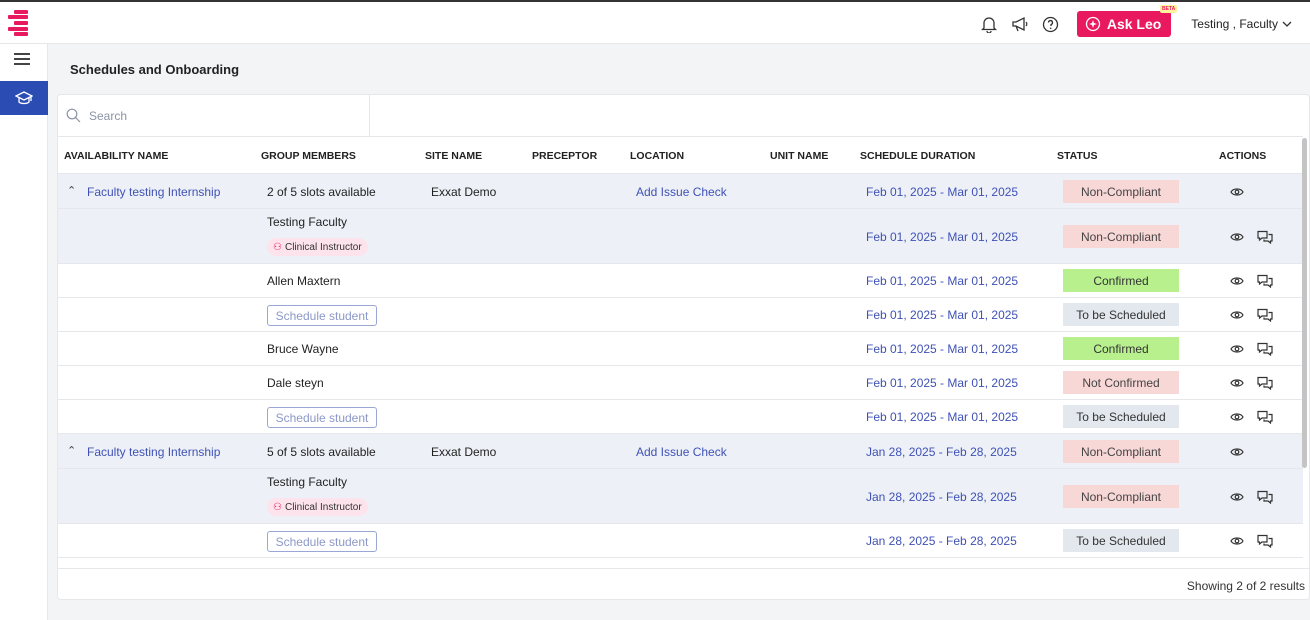 This screenshot has width=1310, height=620. What do you see at coordinates (917, 156) in the screenshot?
I see `col-schedule-duration: SCHEDULE DURATION` at bounding box center [917, 156].